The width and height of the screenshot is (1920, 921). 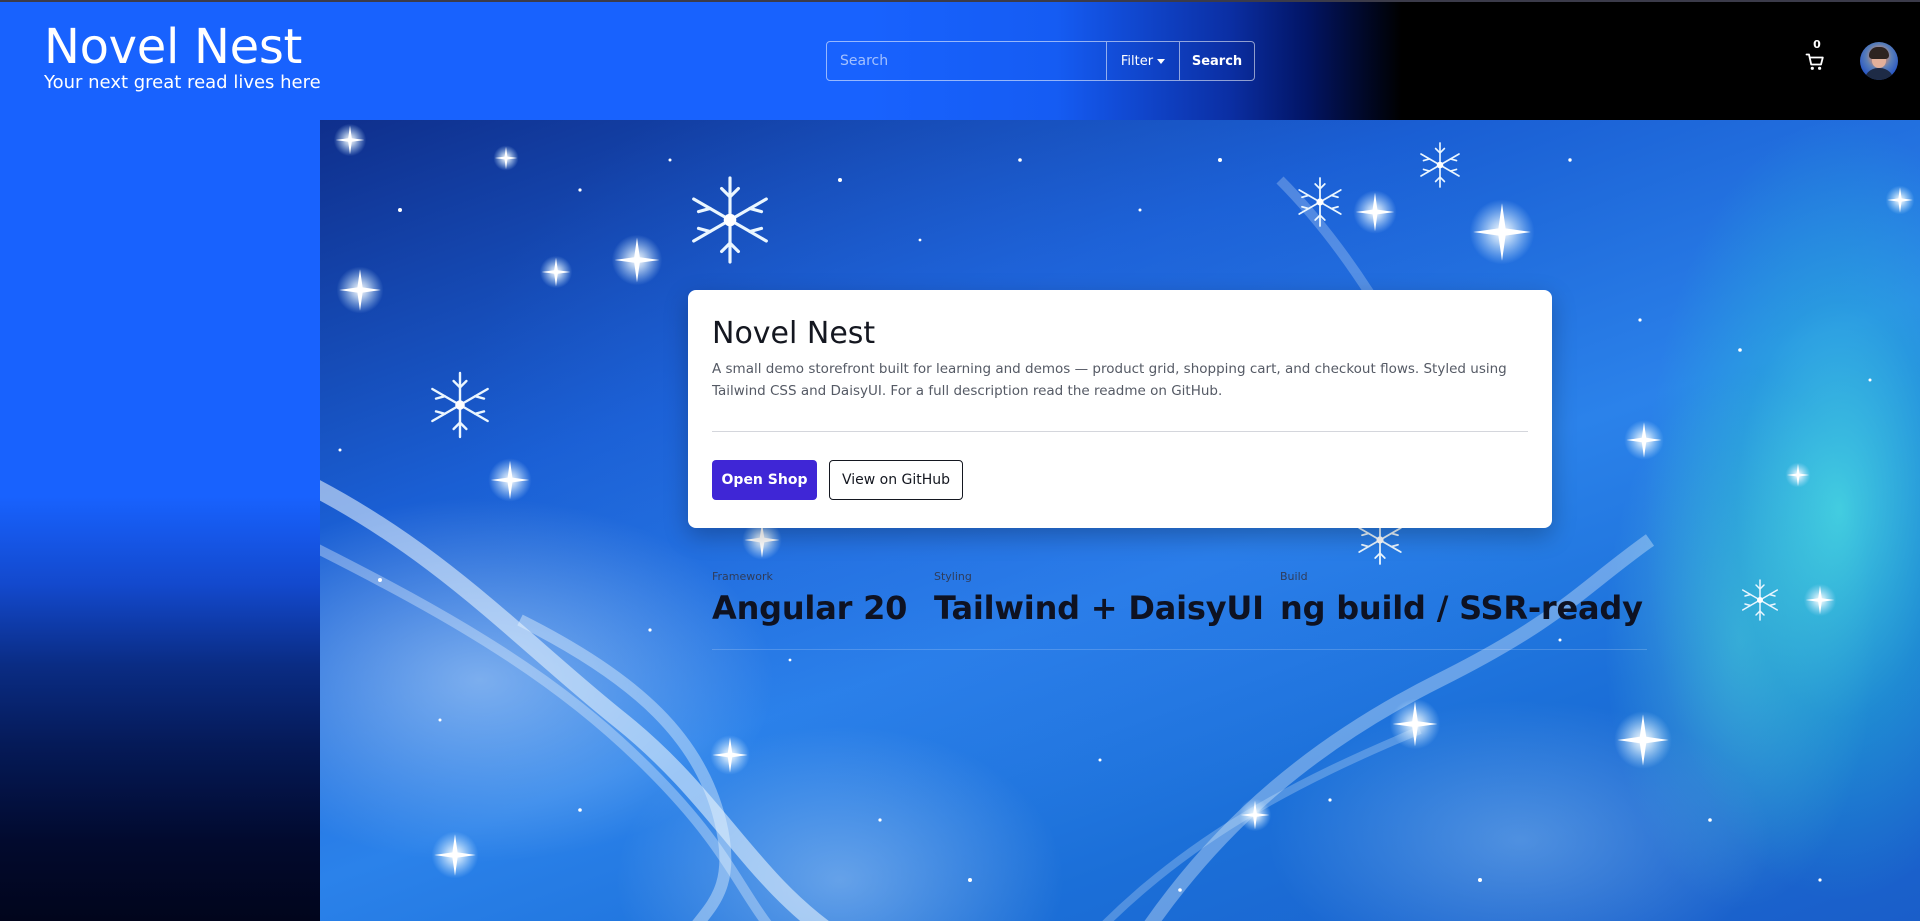 What do you see at coordinates (1216, 61) in the screenshot?
I see `search-button: Search` at bounding box center [1216, 61].